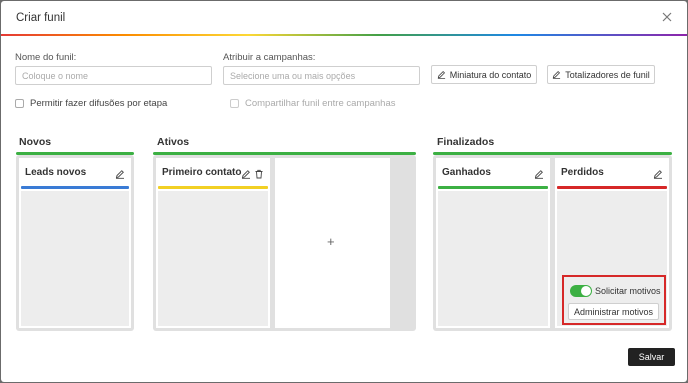 This screenshot has width=688, height=383. What do you see at coordinates (466, 172) in the screenshot?
I see `column-title: Ganhados` at bounding box center [466, 172].